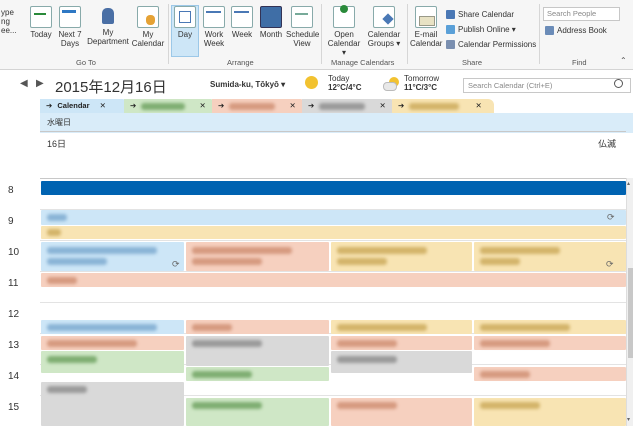  I want to click on hour-label: 15, so click(14, 407).